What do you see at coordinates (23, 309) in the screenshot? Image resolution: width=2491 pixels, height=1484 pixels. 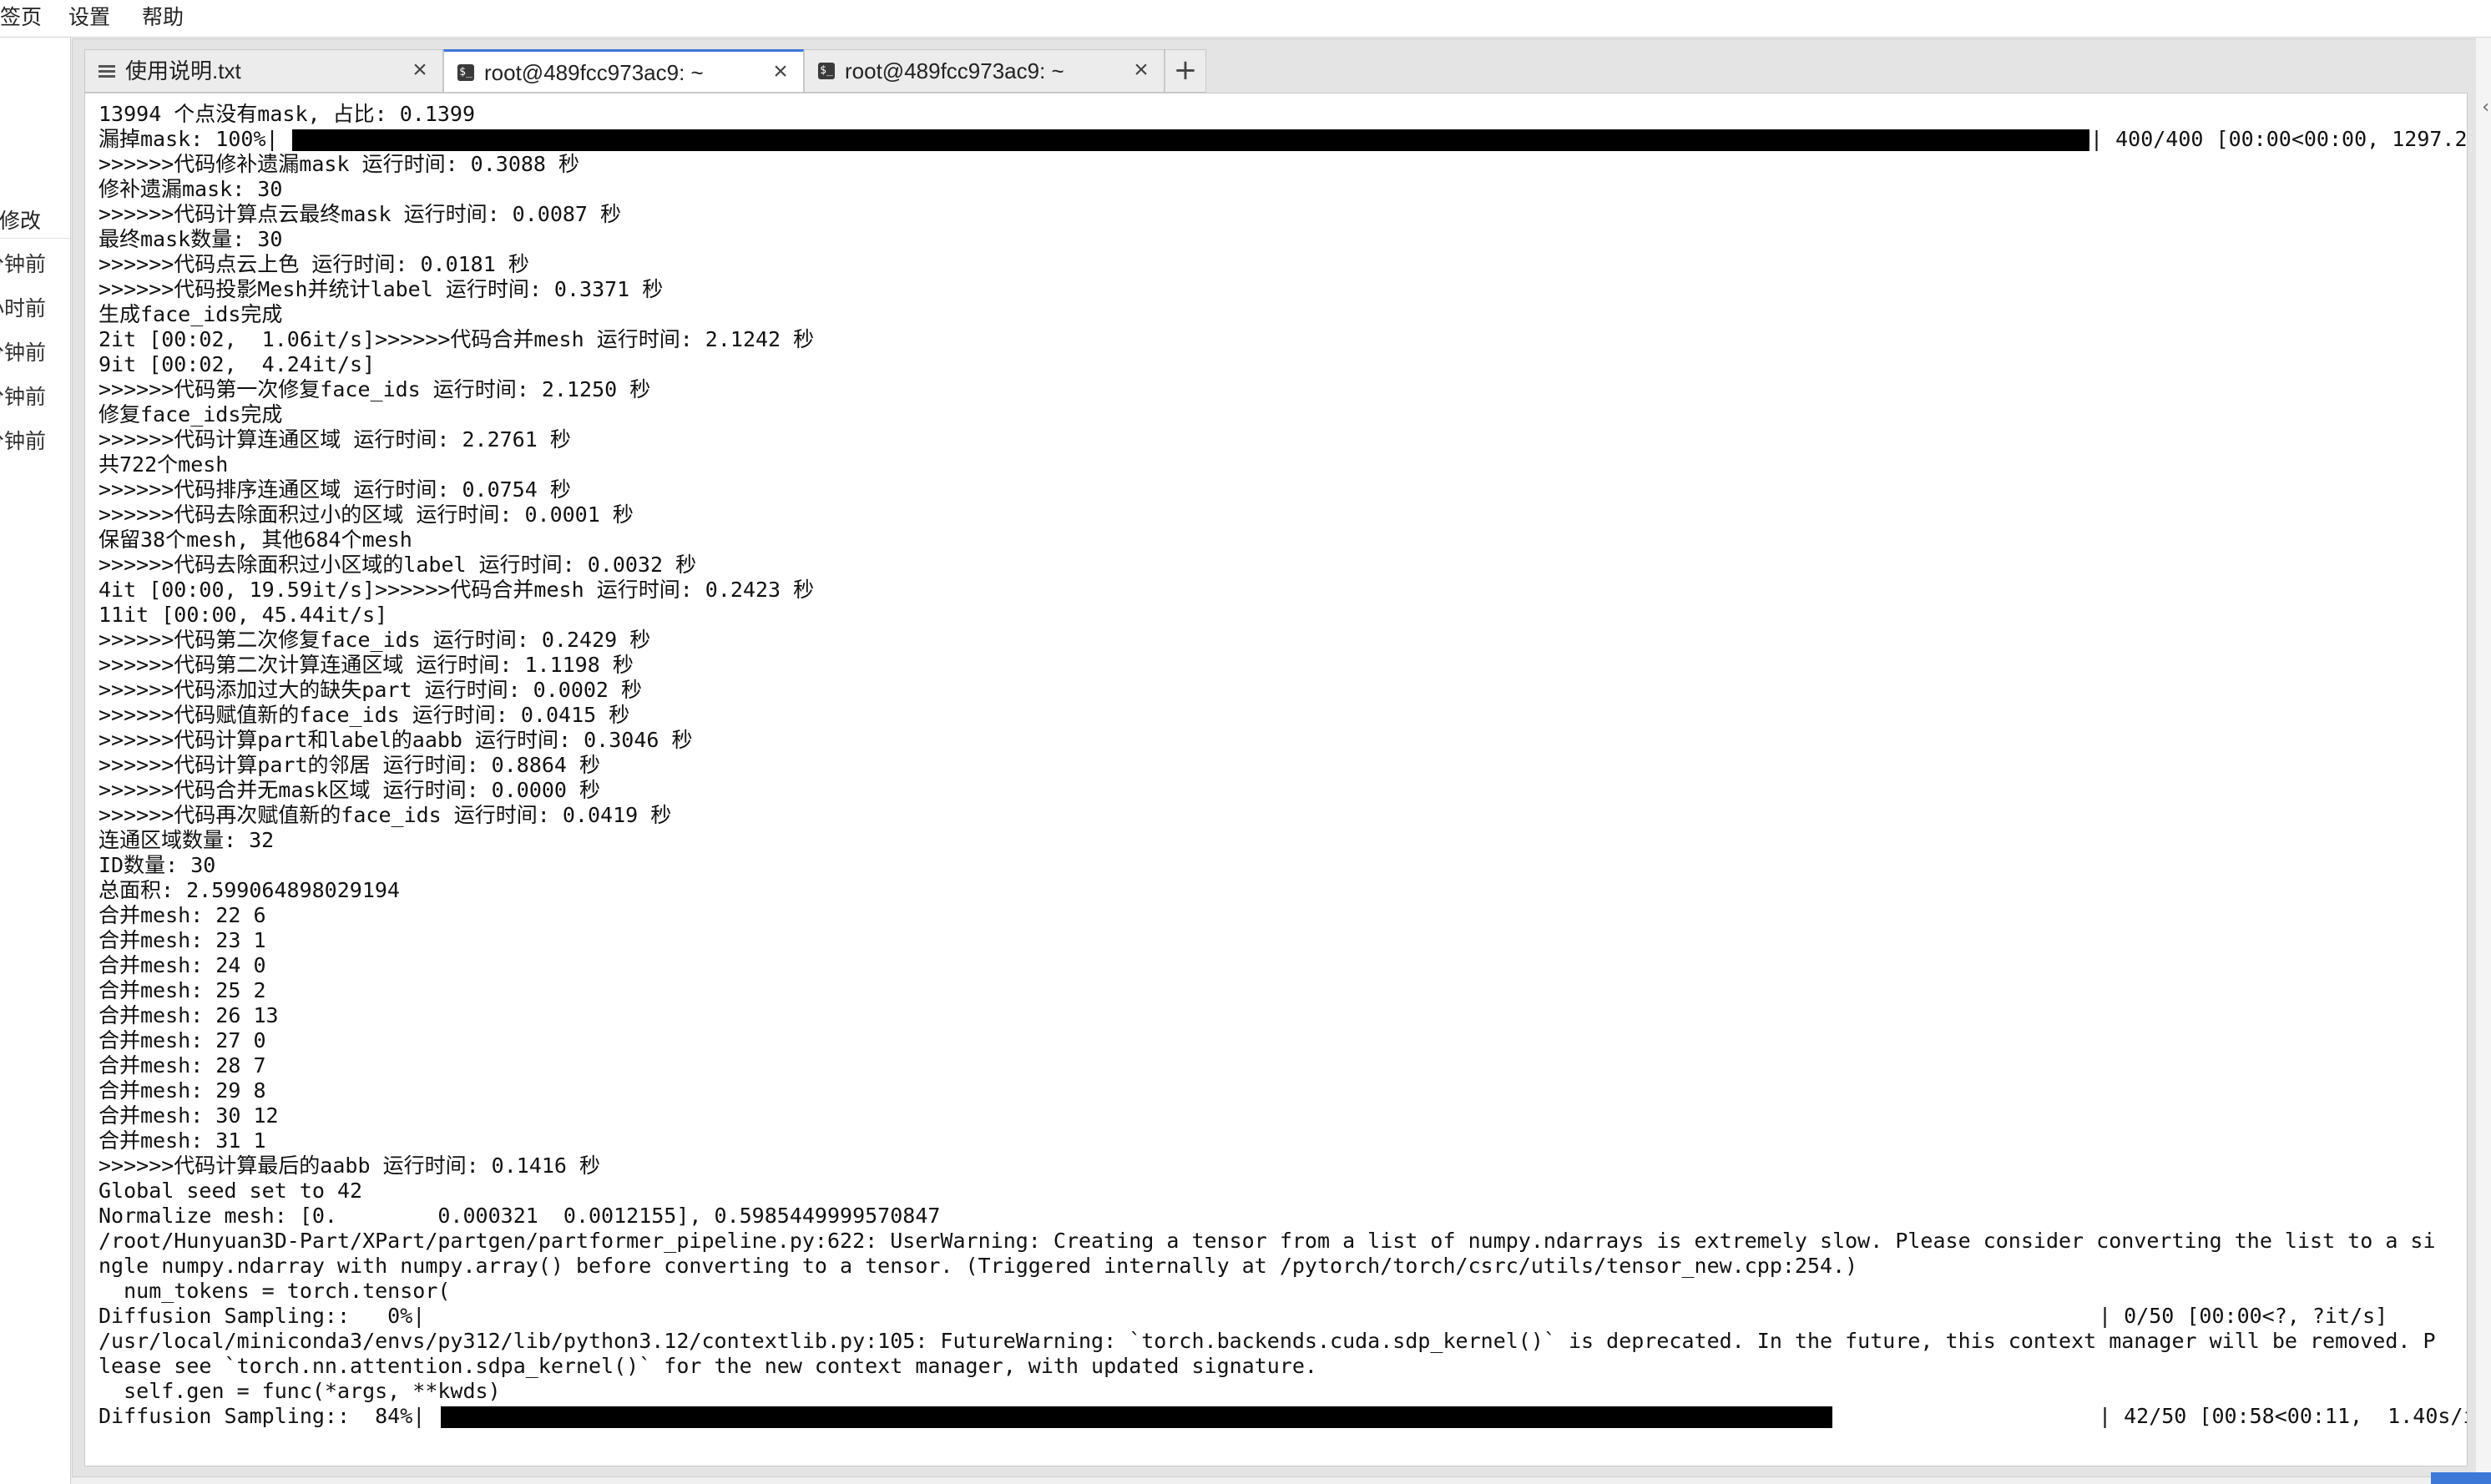 I see `sidebar-item-modified: 小时前` at bounding box center [23, 309].